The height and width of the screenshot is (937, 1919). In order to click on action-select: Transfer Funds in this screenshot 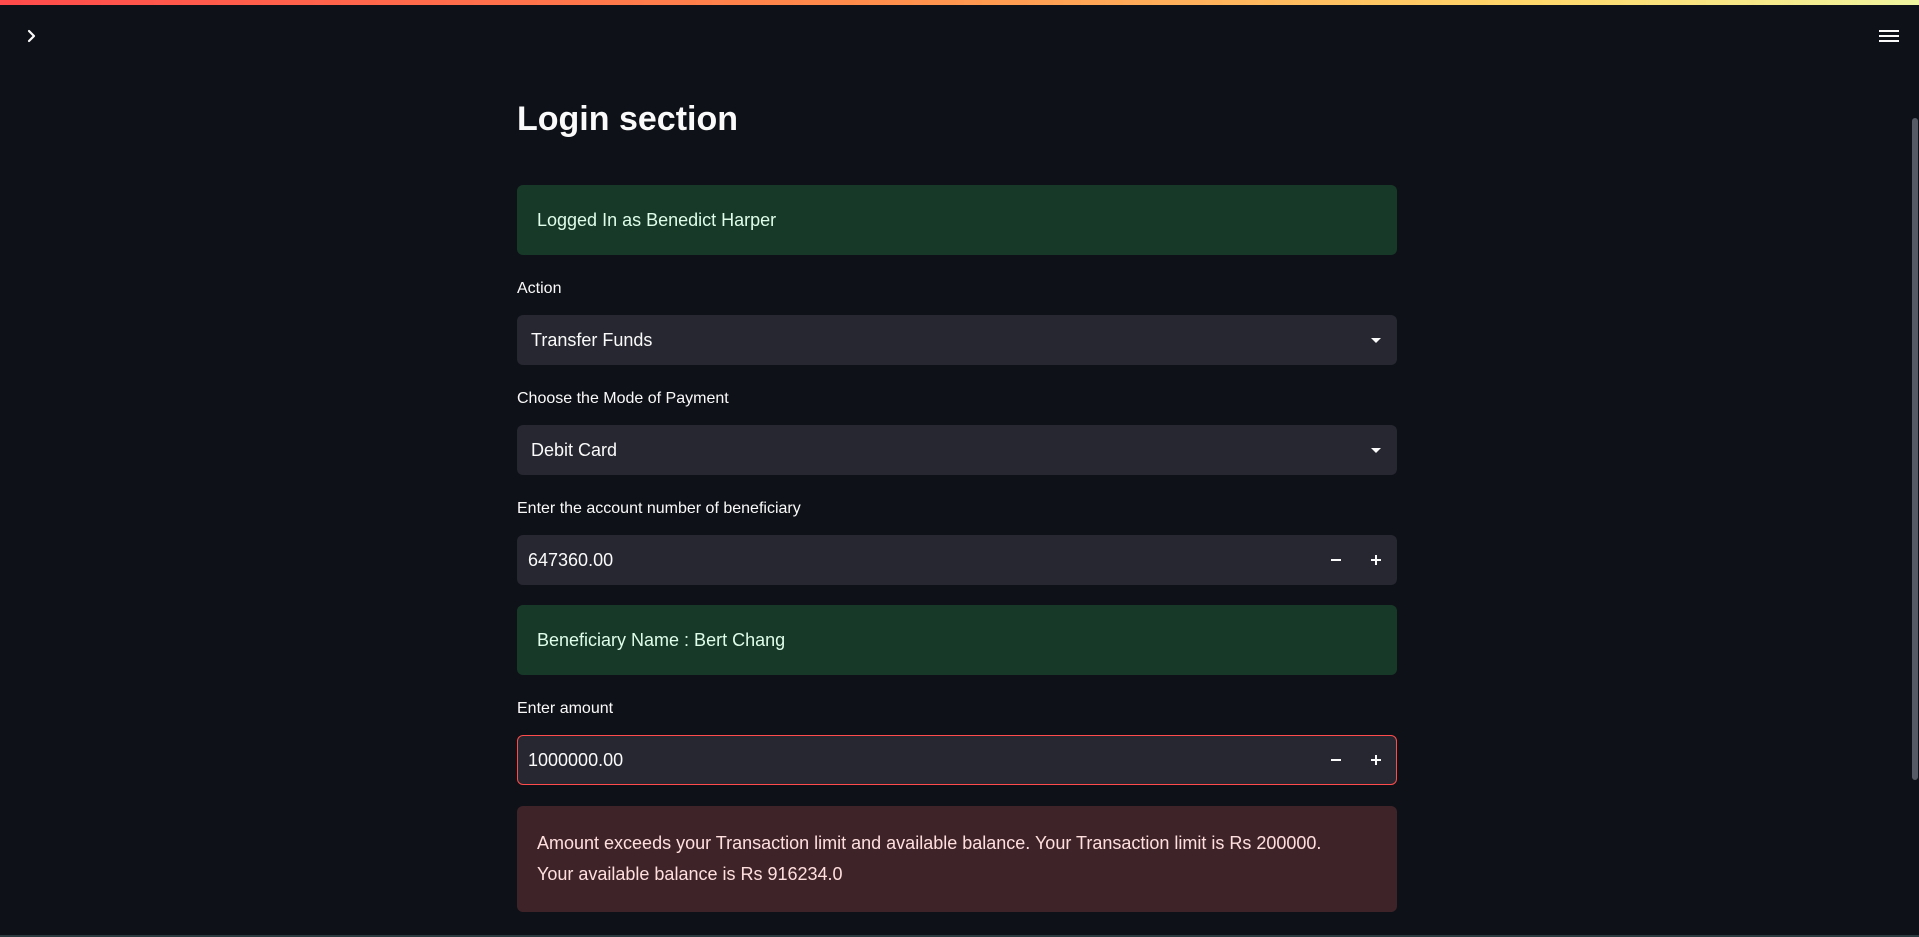, I will do `click(957, 340)`.